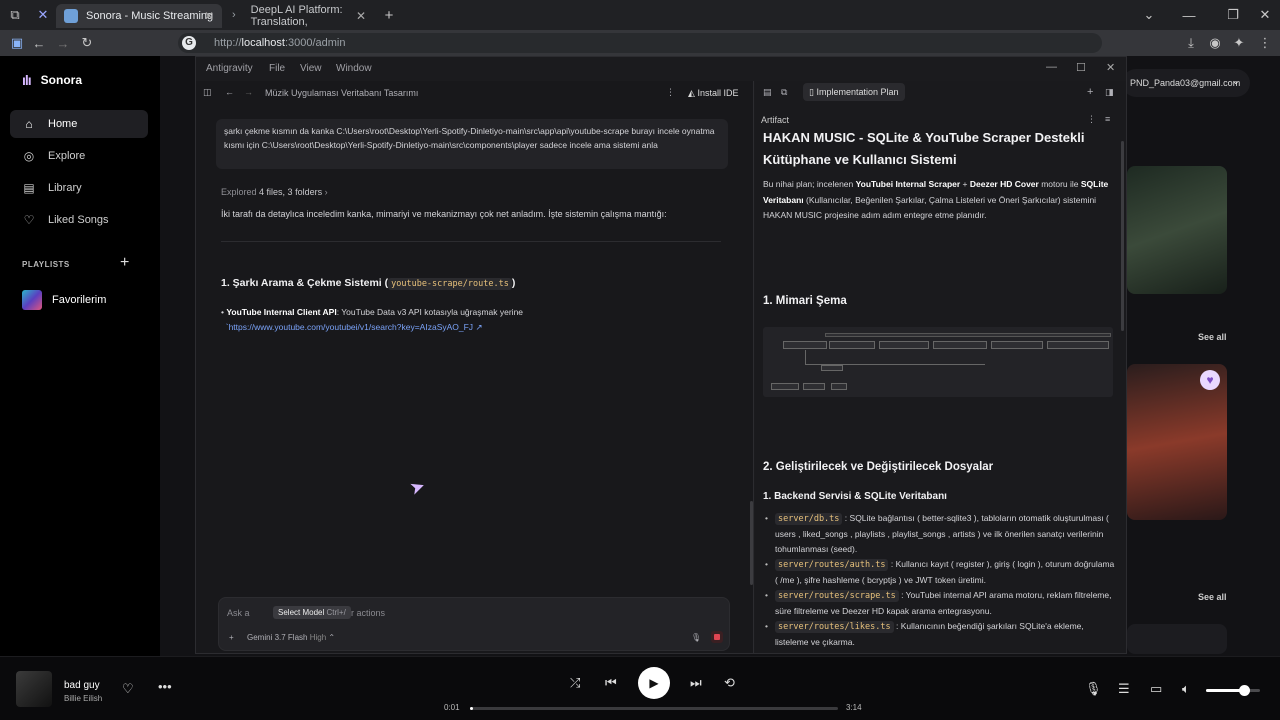  I want to click on tab-implementation-plan: ▯ Implementation Plan, so click(854, 92).